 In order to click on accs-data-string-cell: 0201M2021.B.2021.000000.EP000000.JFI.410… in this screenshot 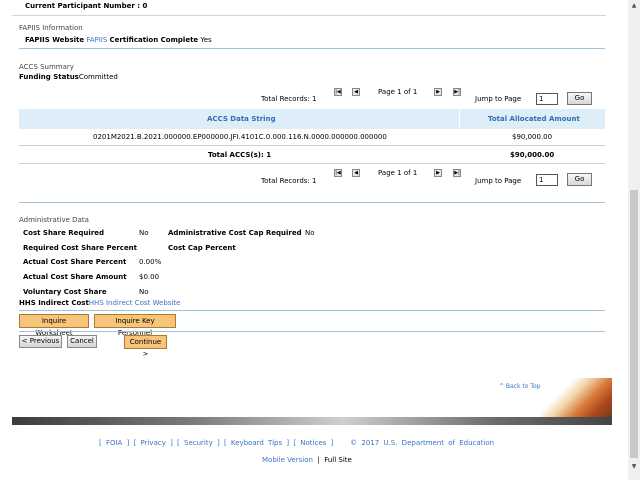, I will do `click(240, 137)`.